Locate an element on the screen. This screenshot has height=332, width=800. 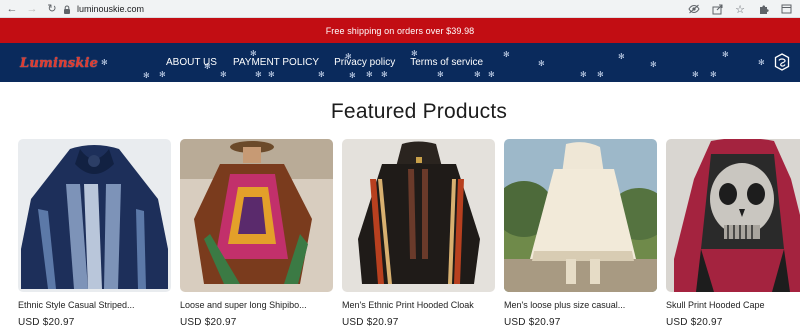
extensions-icon is located at coordinates (763, 9).